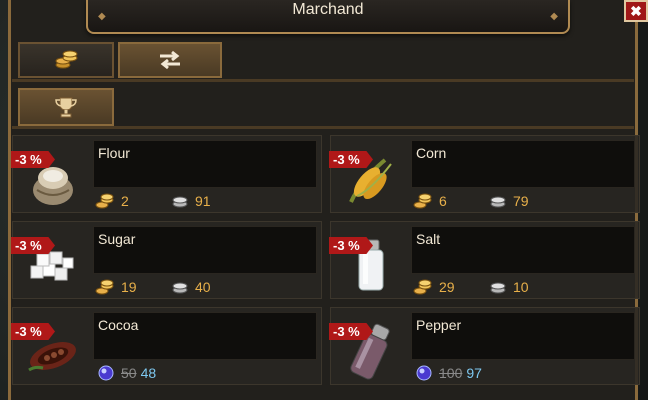 This screenshot has height=400, width=648. Describe the element at coordinates (636, 11) in the screenshot. I see `close-button: ✖` at that location.